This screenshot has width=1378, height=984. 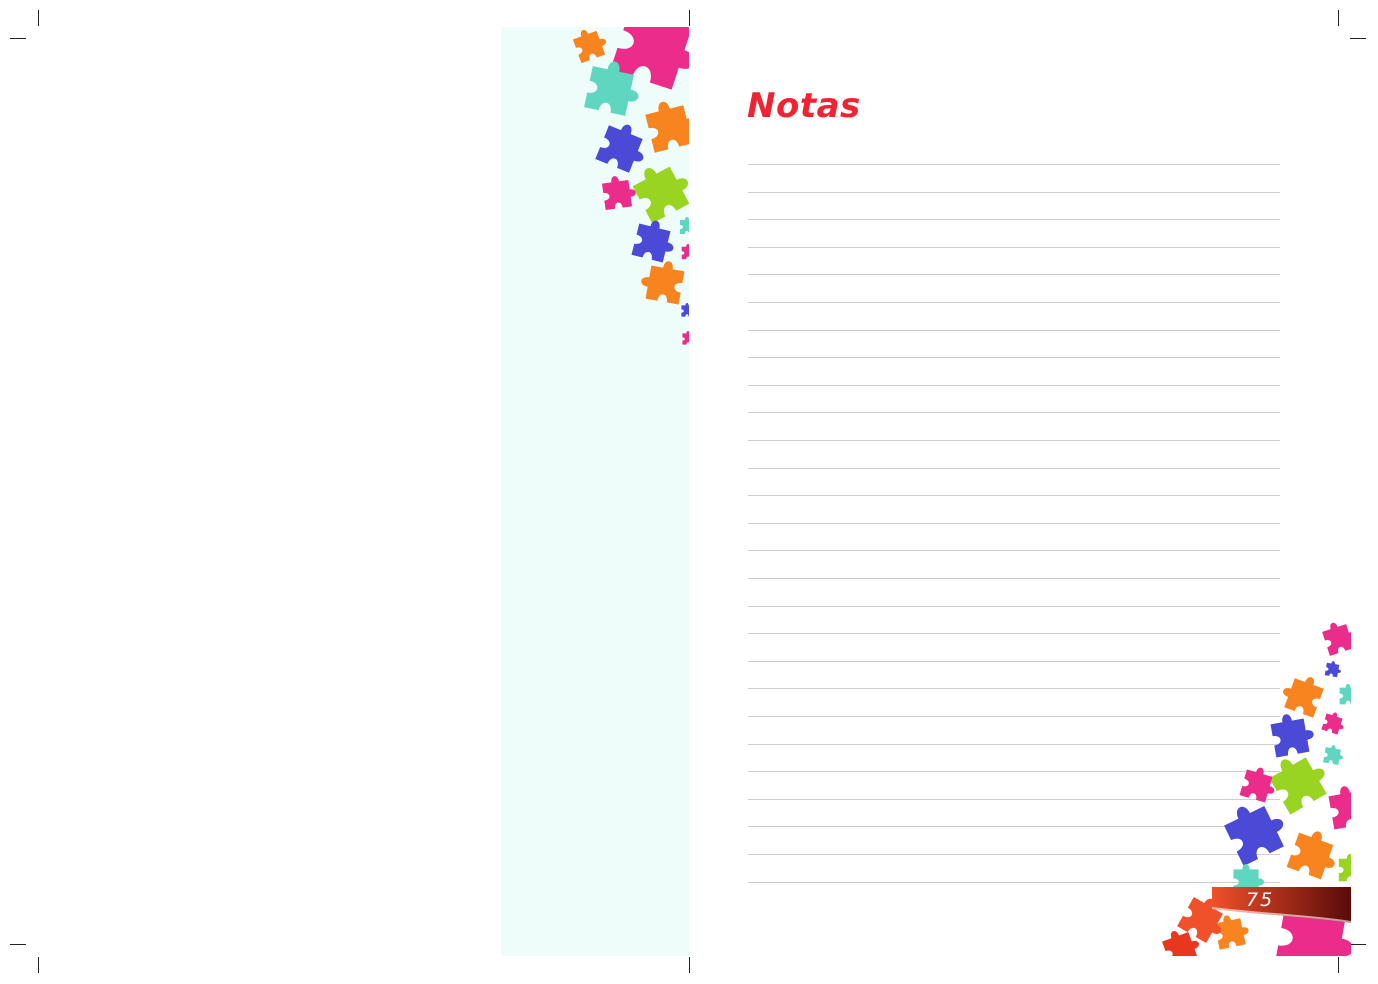 What do you see at coordinates (630, 186) in the screenshot?
I see `puzzle-piece-icon` at bounding box center [630, 186].